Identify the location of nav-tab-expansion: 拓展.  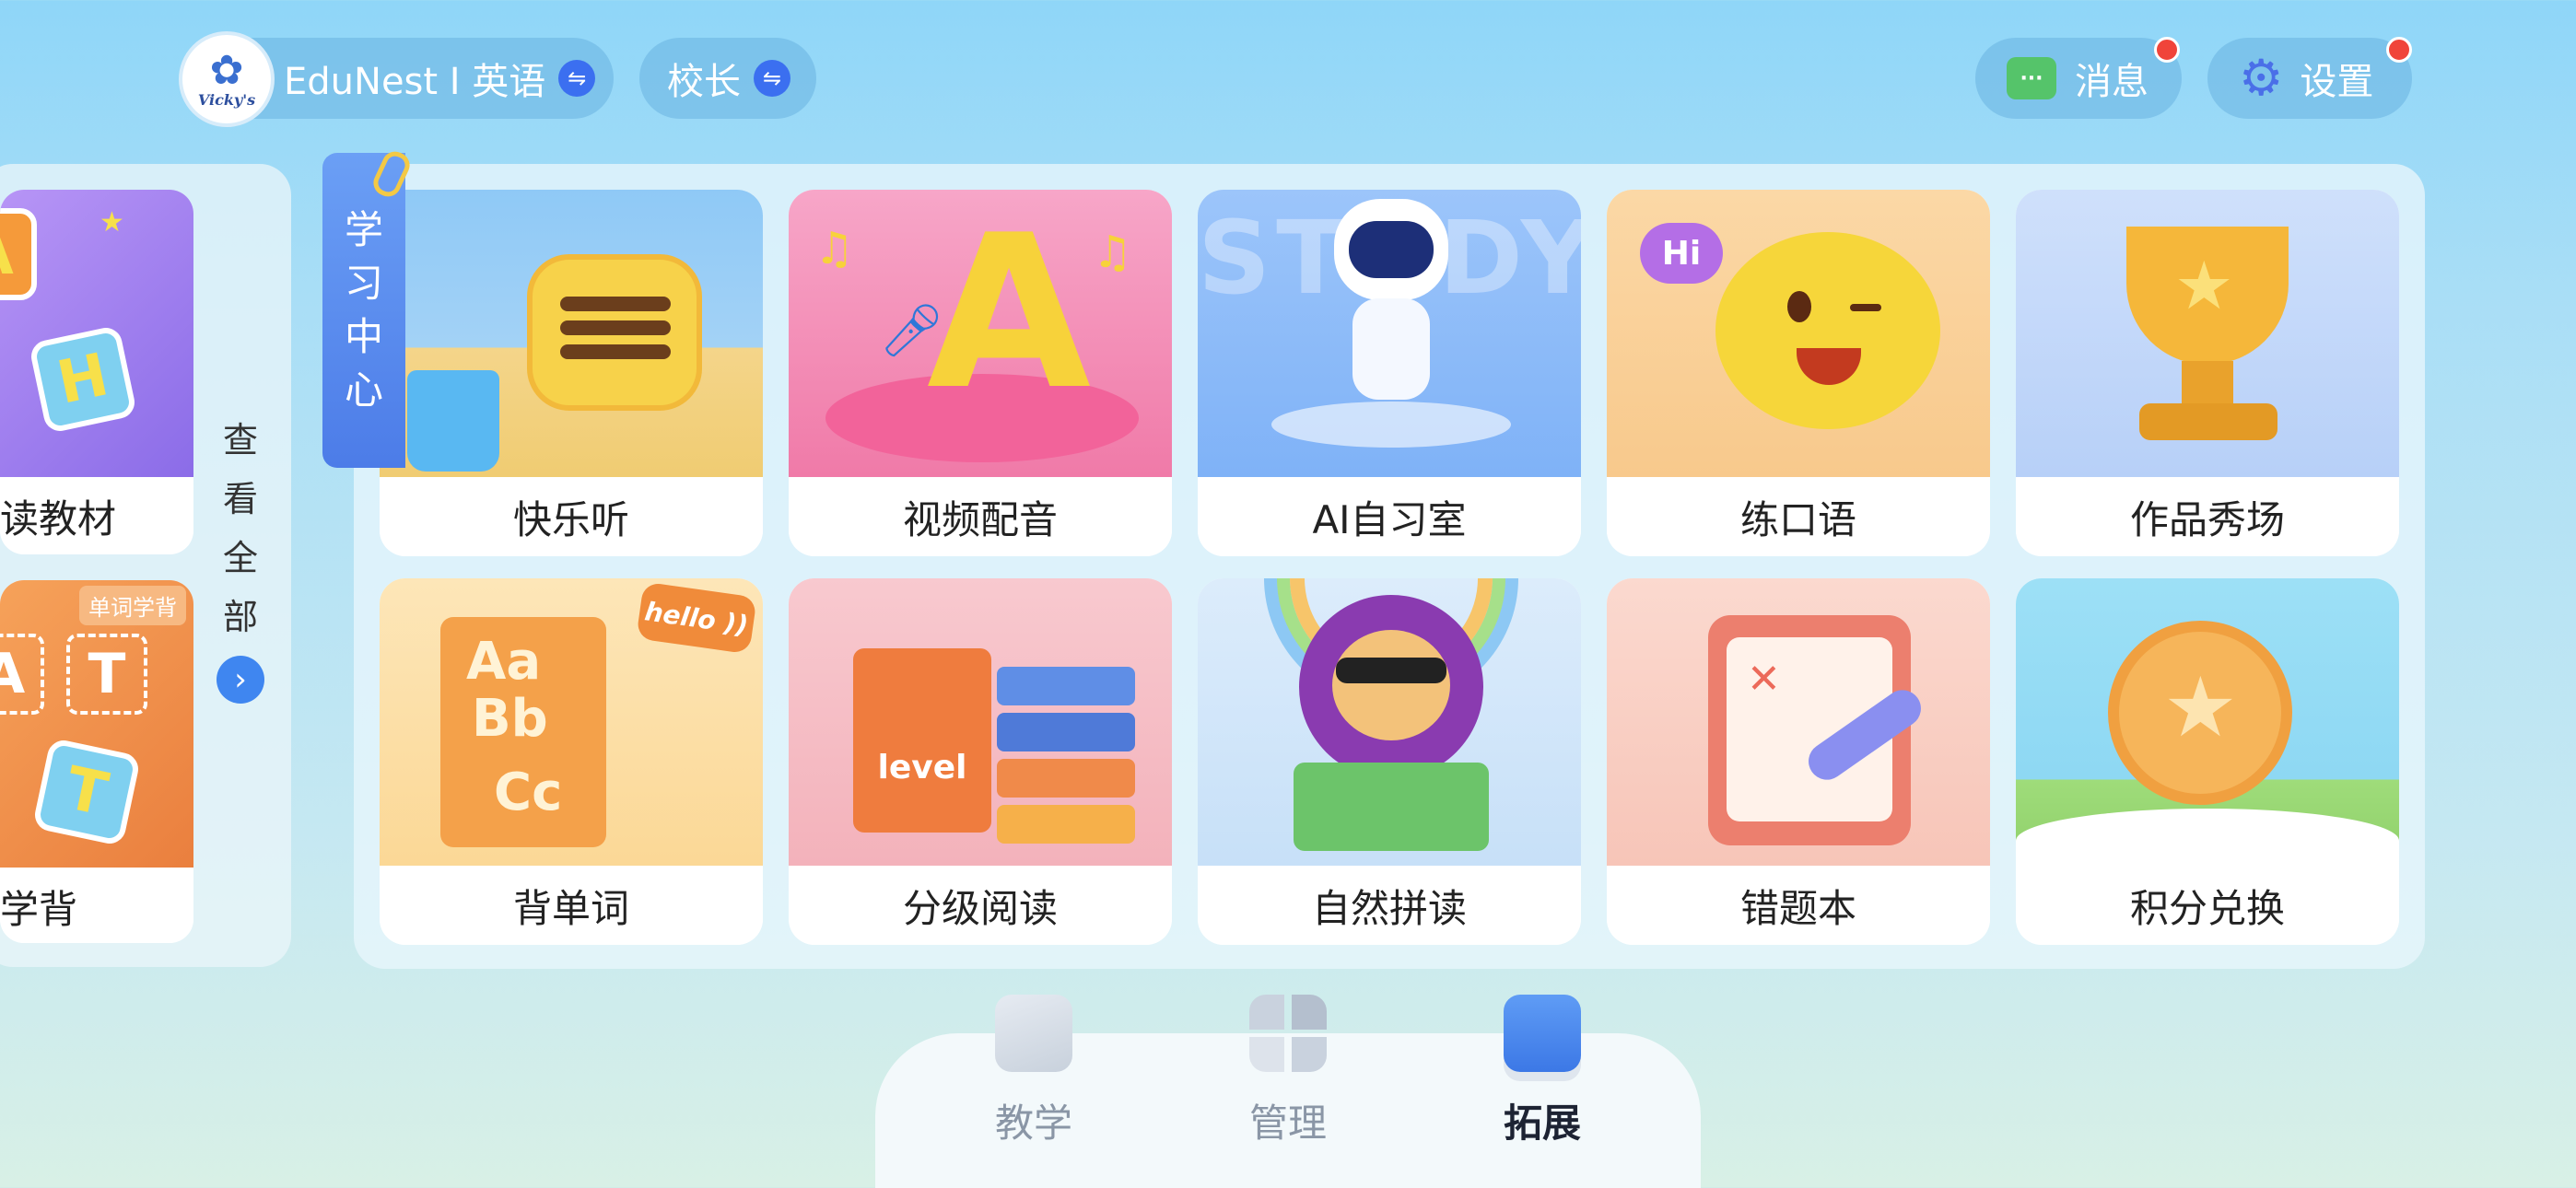
(1542, 1087).